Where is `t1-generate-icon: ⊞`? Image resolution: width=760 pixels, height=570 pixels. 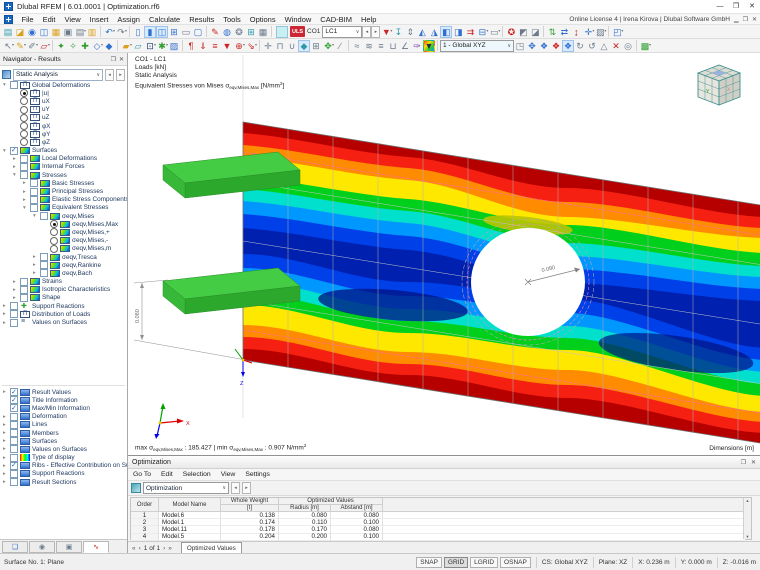 t1-generate-icon: ⊞ is located at coordinates (251, 32).